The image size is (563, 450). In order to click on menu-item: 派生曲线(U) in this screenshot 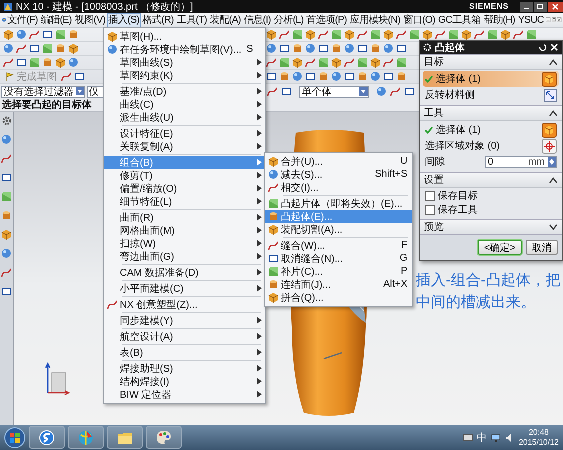, I will do `click(185, 117)`.